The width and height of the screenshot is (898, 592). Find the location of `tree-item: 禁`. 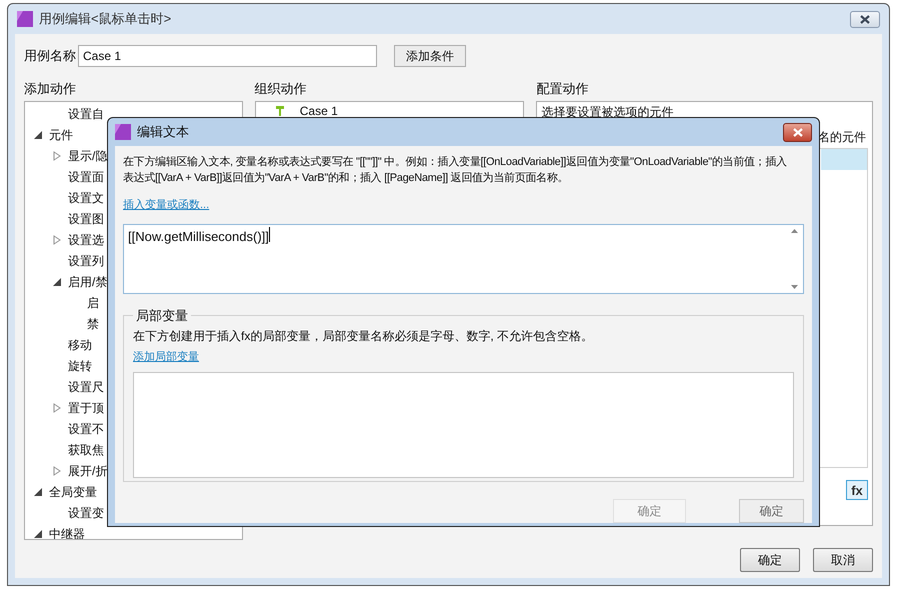

tree-item: 禁 is located at coordinates (93, 323).